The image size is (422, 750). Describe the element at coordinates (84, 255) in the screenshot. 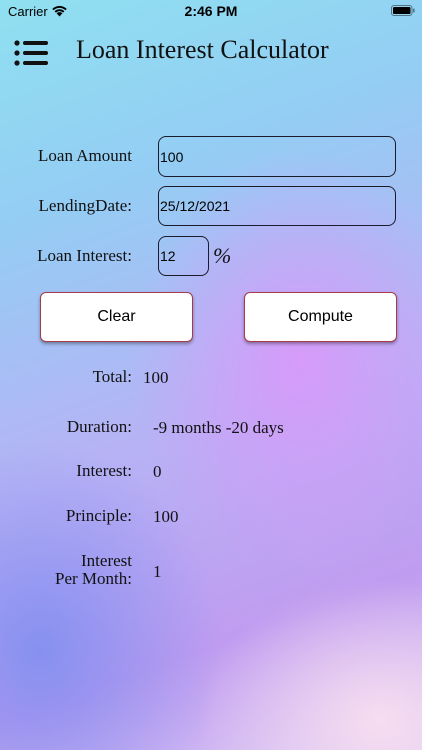

I see `loan-interest-label: Loan Interest:` at that location.